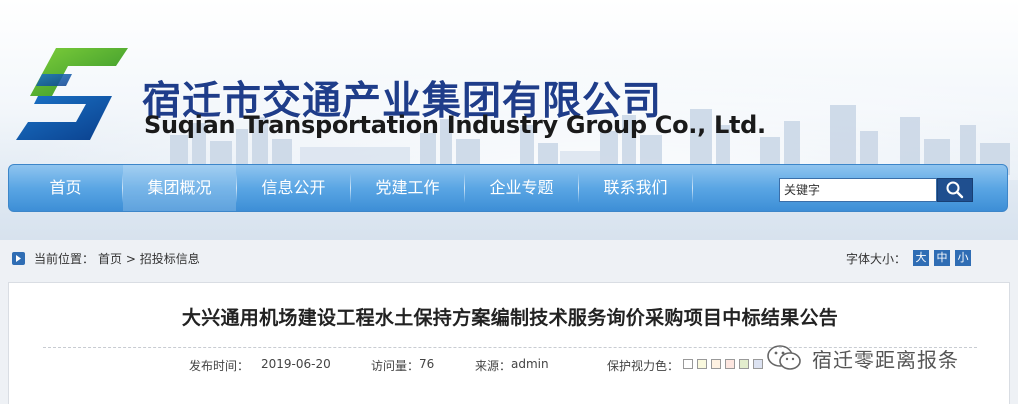 Image resolution: width=1018 pixels, height=404 pixels. I want to click on search-icon, so click(955, 190).